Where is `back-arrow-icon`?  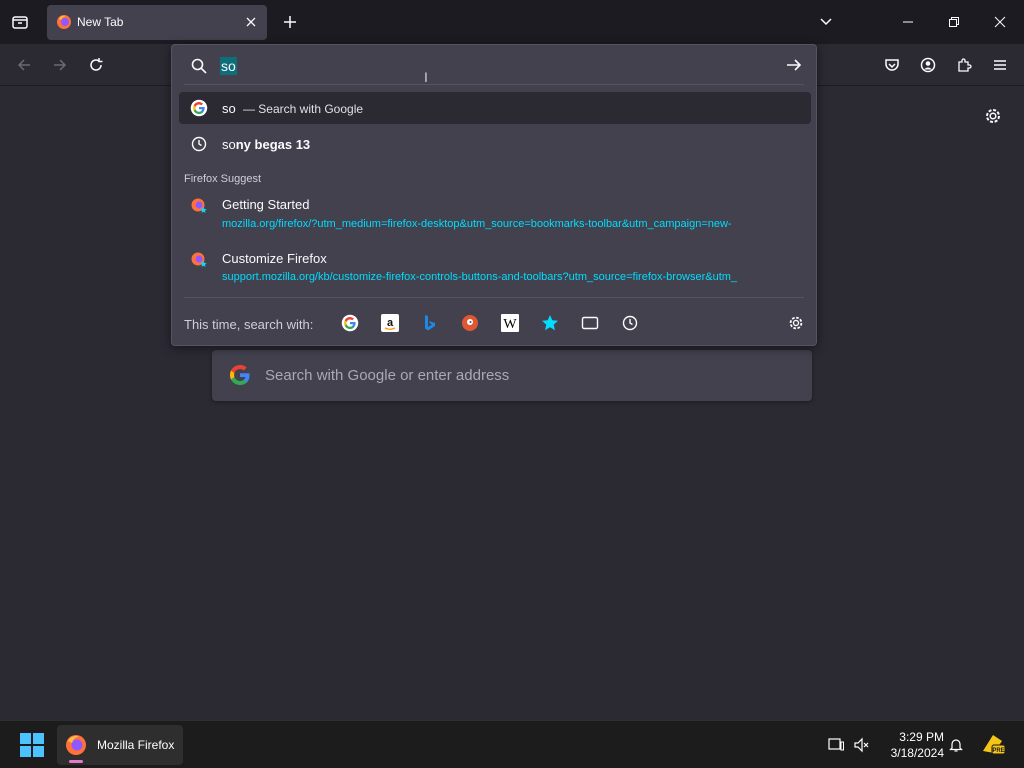
back-arrow-icon is located at coordinates (24, 65).